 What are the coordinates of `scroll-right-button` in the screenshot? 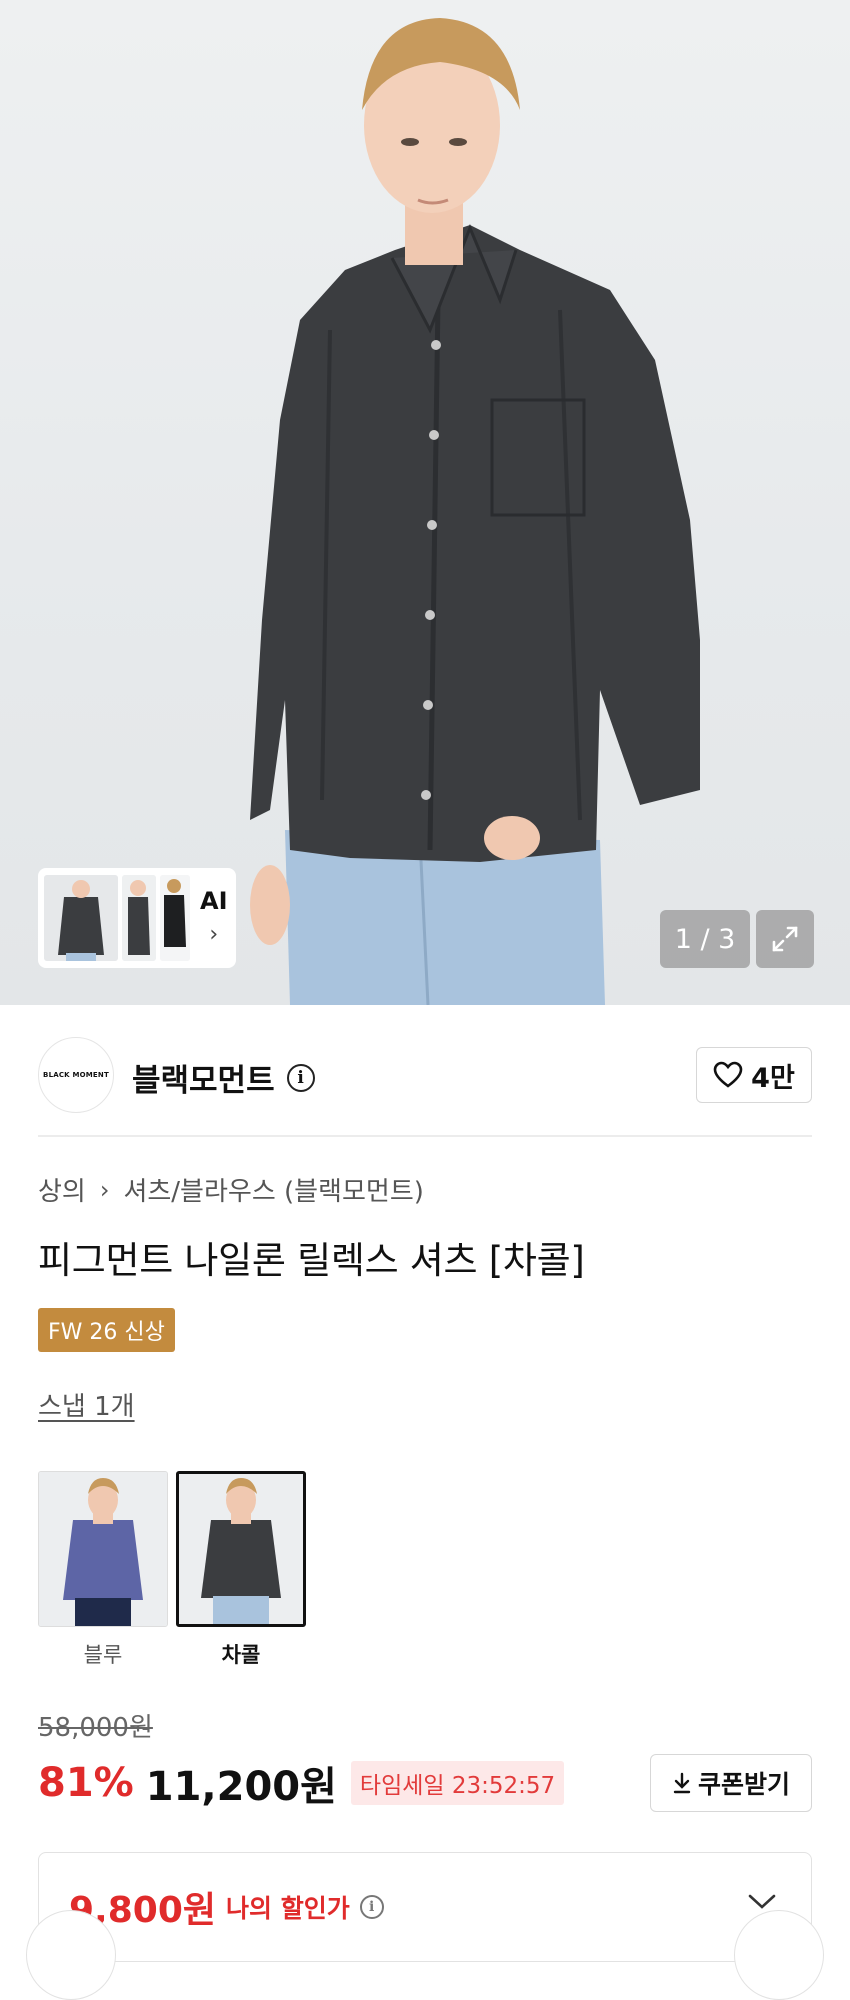 It's located at (779, 1955).